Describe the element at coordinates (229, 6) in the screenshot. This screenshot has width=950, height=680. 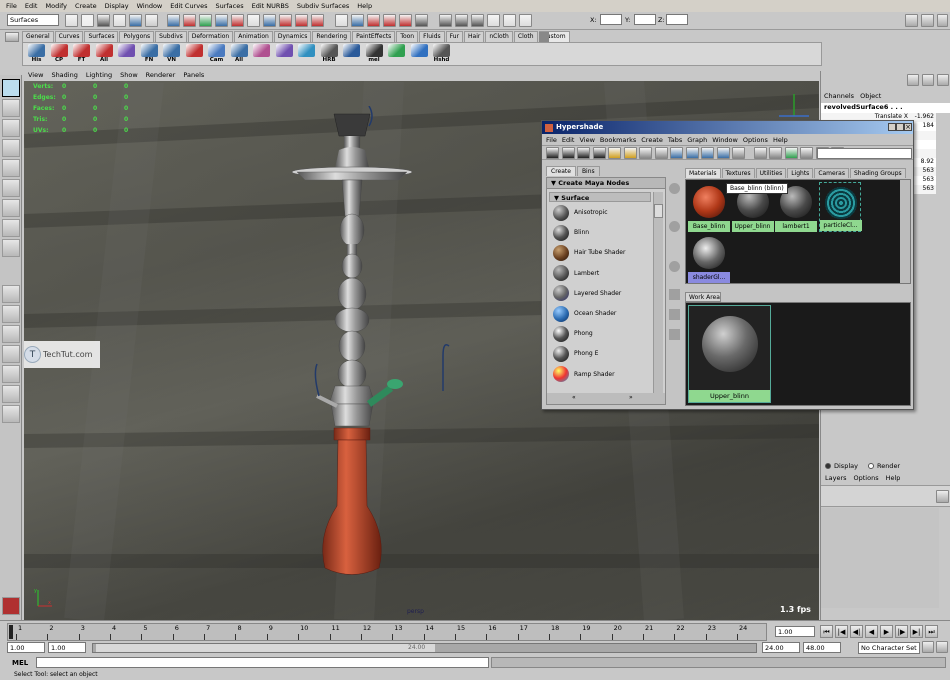
I see `menu-surfaces: Surfaces` at that location.